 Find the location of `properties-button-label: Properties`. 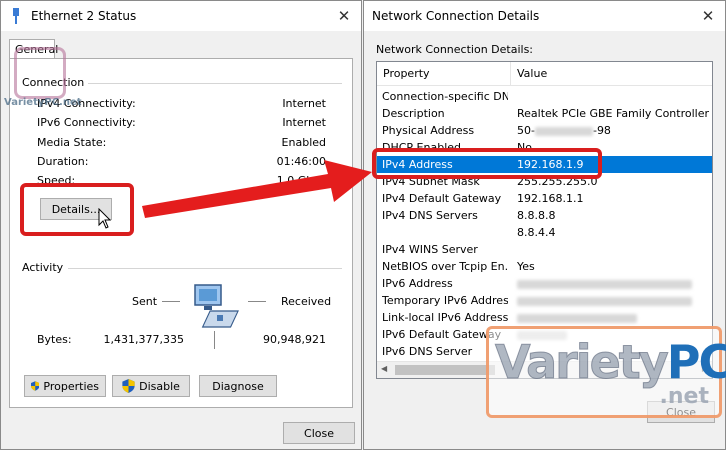

properties-button-label: Properties is located at coordinates (71, 386).